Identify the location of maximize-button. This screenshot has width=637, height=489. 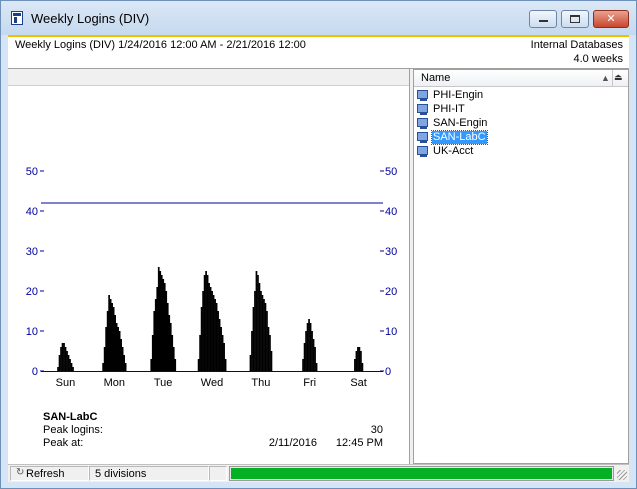
(575, 19).